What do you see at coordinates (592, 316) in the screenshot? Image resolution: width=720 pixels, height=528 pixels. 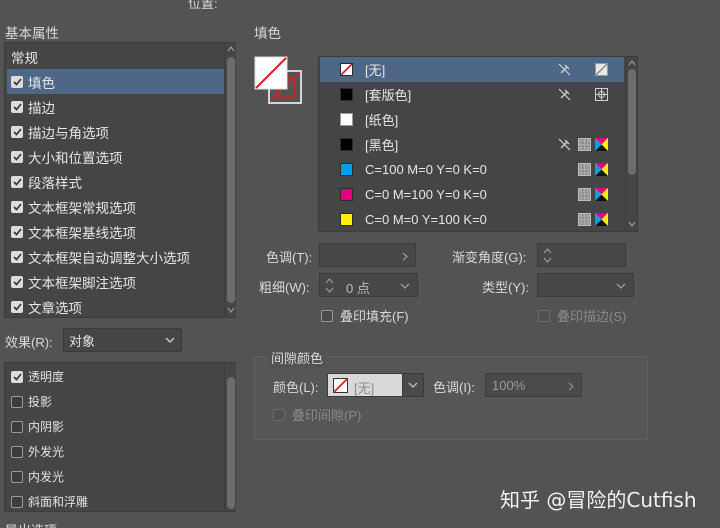 I see `overprint-stroke-label: 叠印描边(S)` at bounding box center [592, 316].